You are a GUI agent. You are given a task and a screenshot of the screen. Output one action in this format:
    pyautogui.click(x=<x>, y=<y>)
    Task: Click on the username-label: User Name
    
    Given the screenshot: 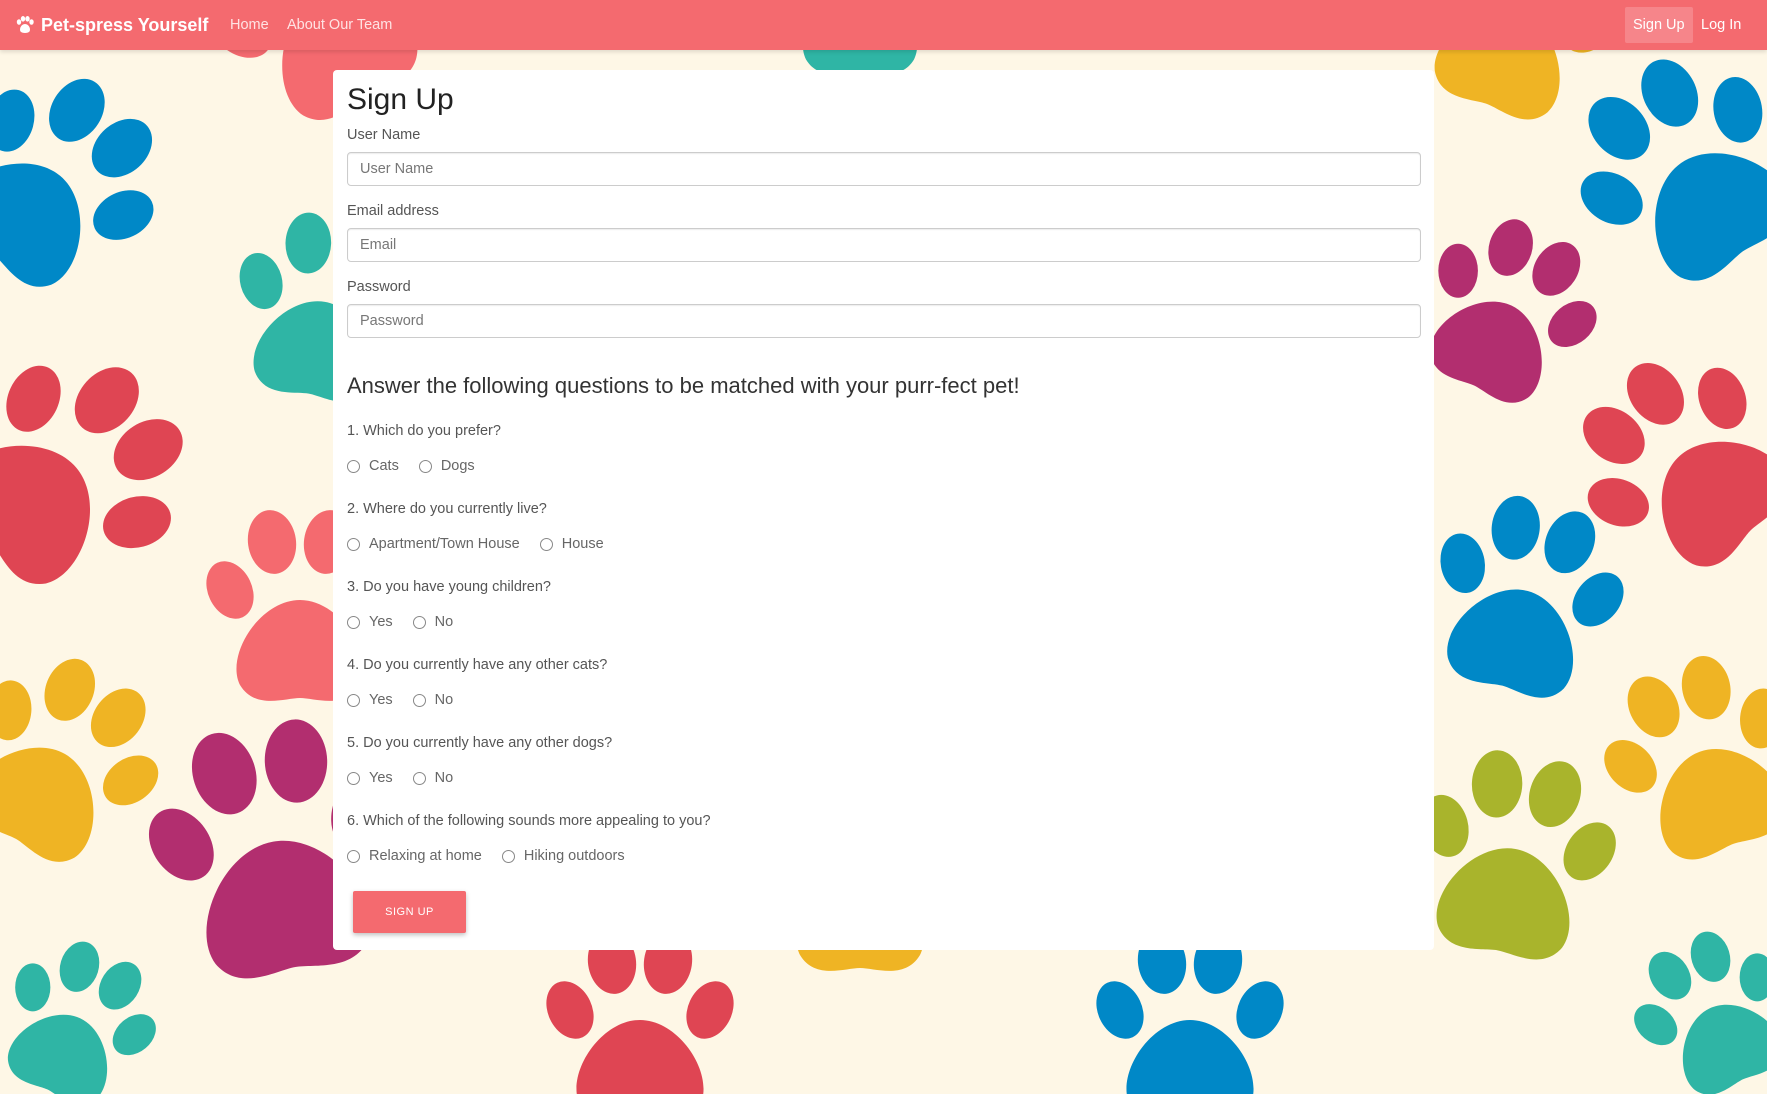 What is the action you would take?
    pyautogui.click(x=384, y=135)
    